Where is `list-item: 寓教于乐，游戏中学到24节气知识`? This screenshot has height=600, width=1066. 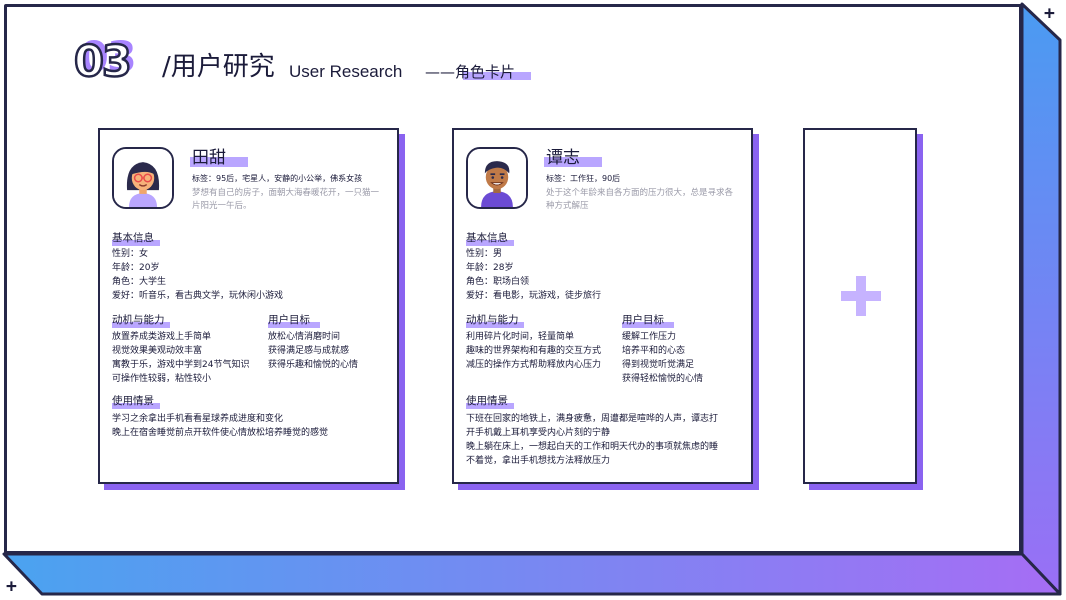 list-item: 寓教于乐，游戏中学到24节气知识 is located at coordinates (181, 365).